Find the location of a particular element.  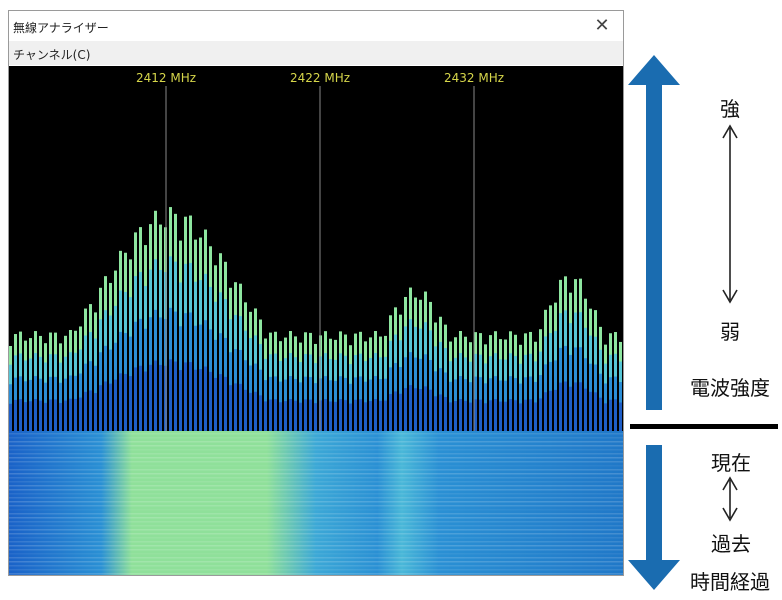

menu-item-channel: チャンネル(C) is located at coordinates (51, 54).